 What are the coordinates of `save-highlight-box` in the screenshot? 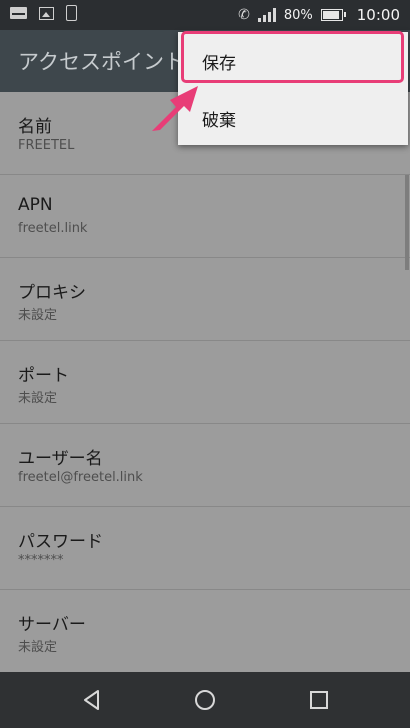 It's located at (292, 57).